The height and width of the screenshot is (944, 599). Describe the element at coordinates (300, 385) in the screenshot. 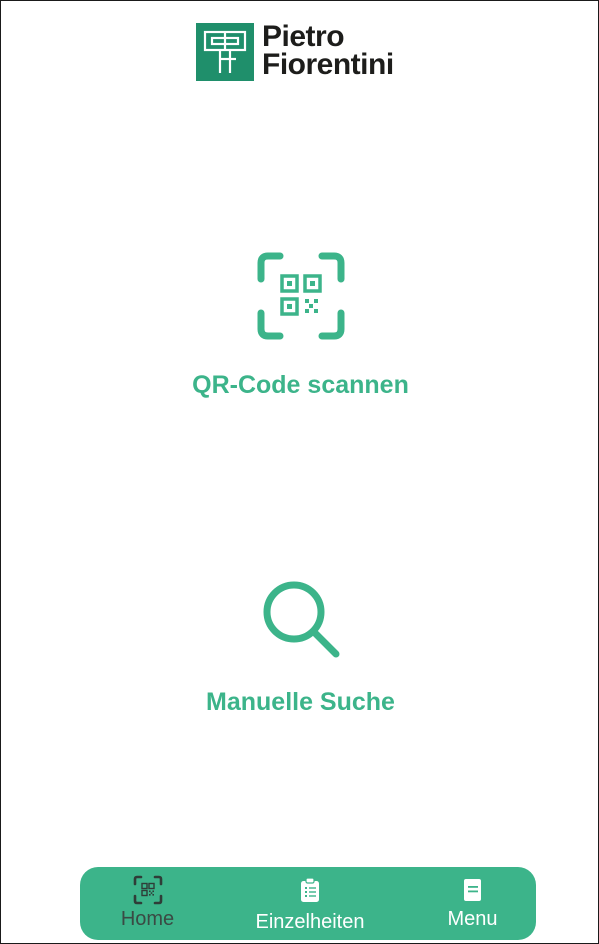

I see `qr-scan-label: QR-Code scannen` at that location.